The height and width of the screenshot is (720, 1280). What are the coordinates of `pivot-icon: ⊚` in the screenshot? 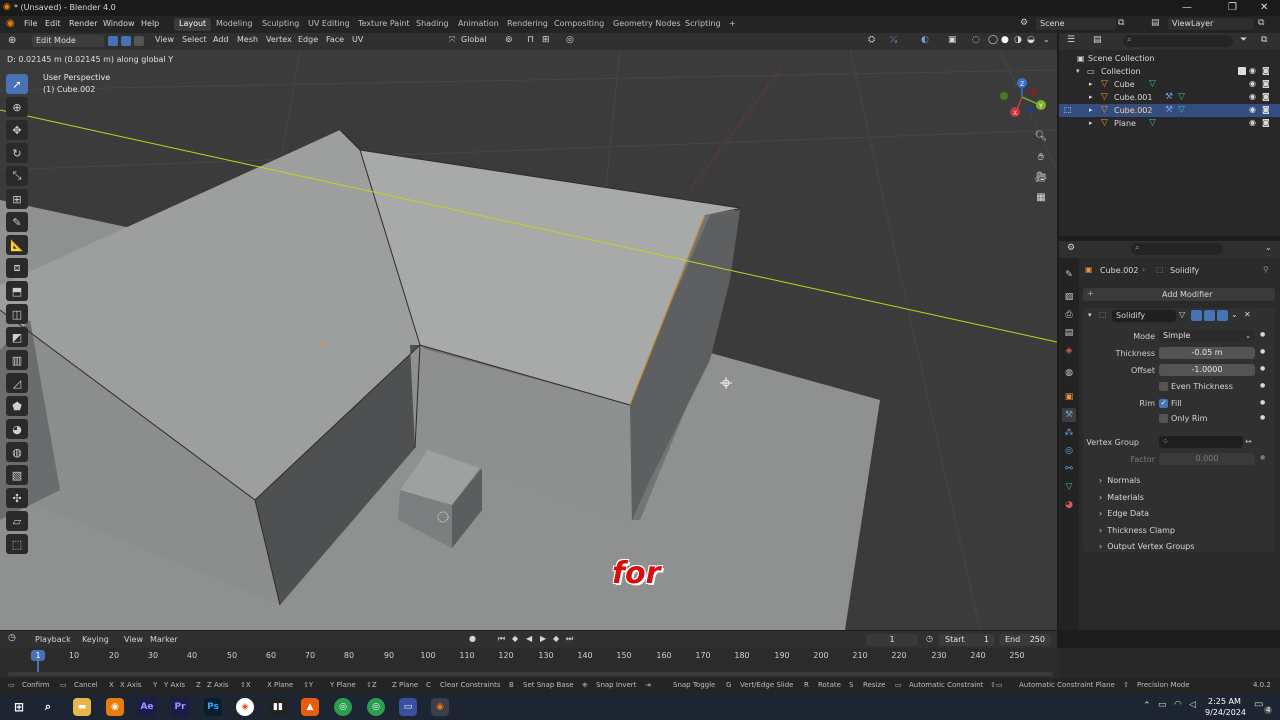 It's located at (509, 40).